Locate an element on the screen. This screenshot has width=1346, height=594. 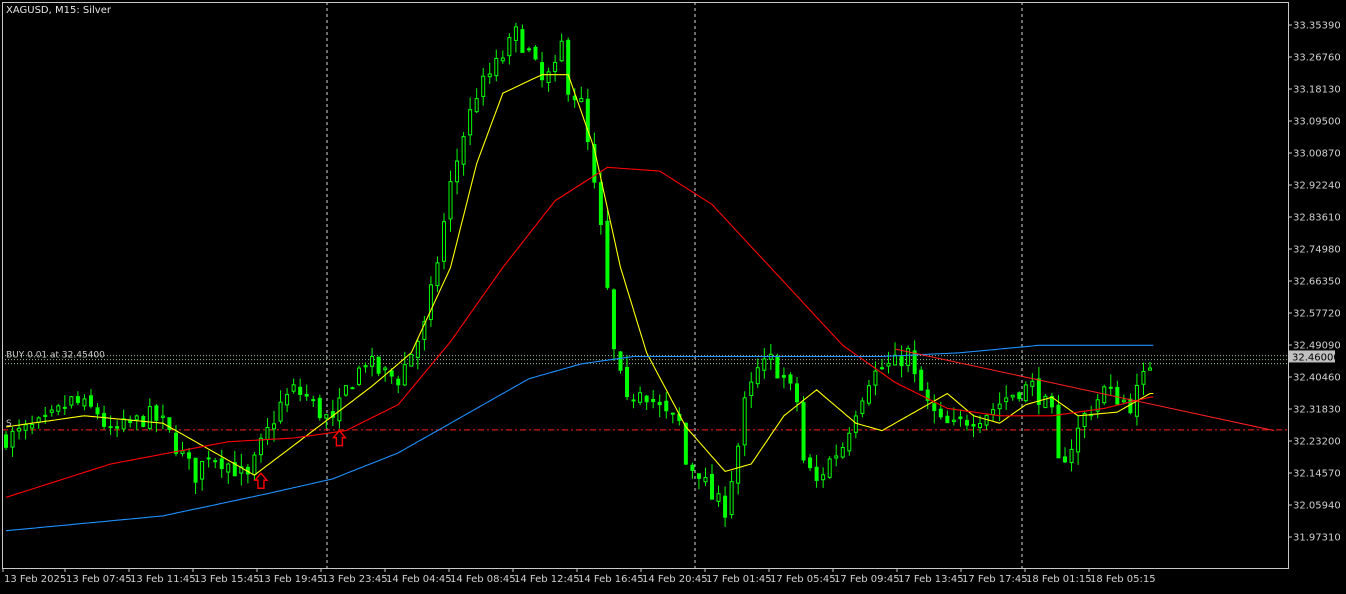
buy-order-label: BUY 0.01 at 32.45400 is located at coordinates (55, 356).